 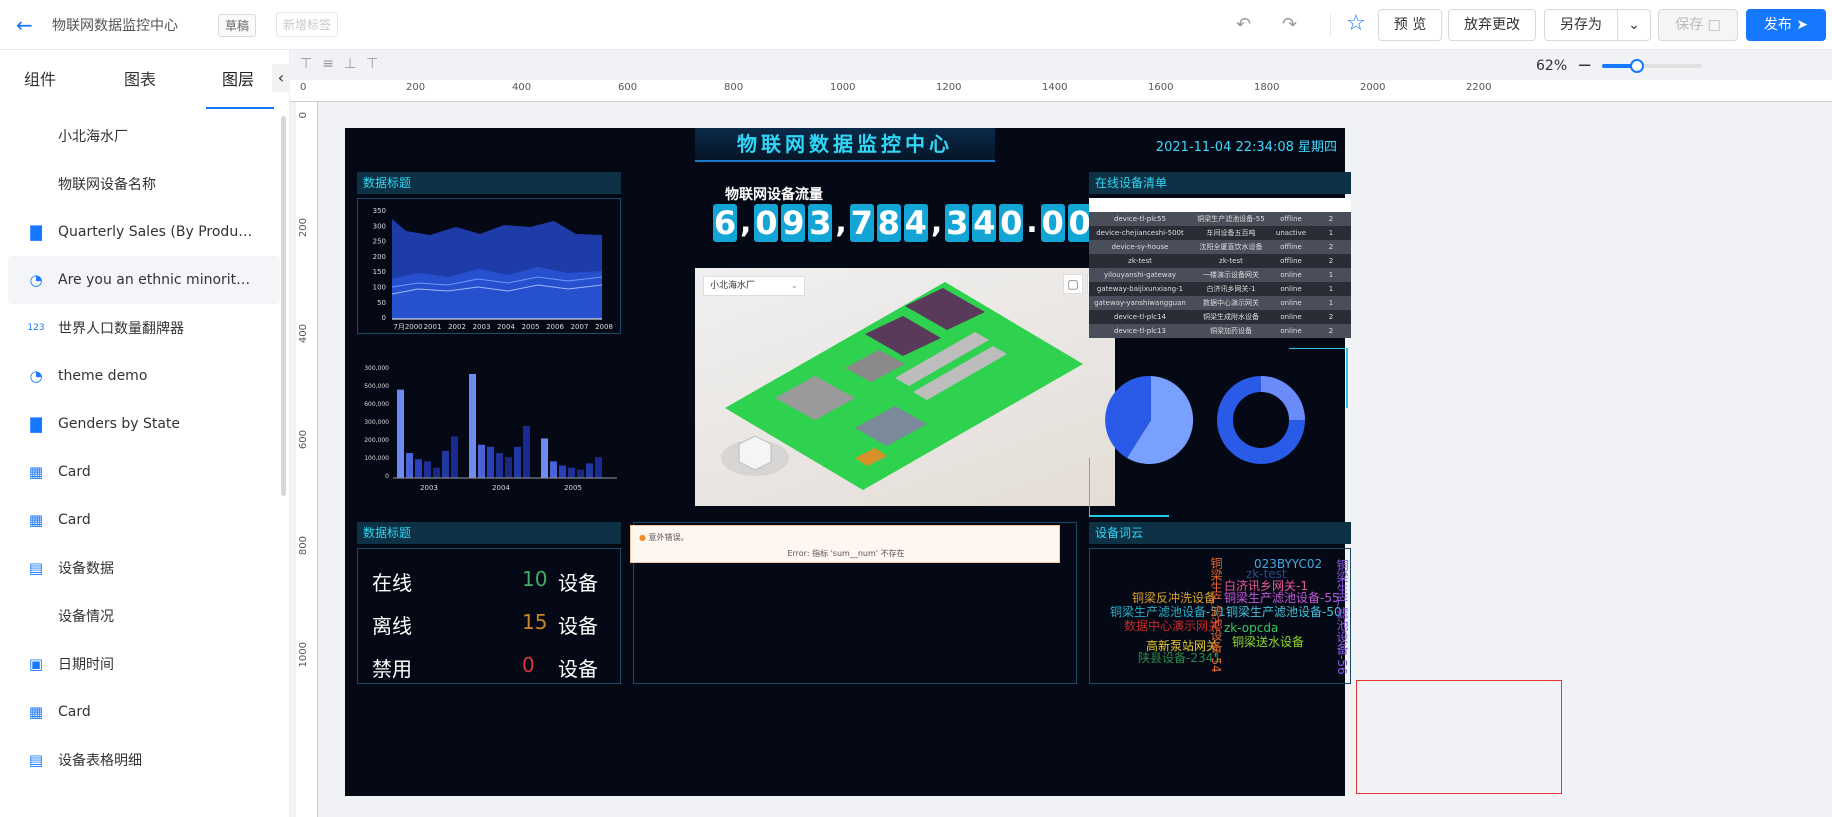 I want to click on collapse-panel-button: ‹, so click(x=281, y=78).